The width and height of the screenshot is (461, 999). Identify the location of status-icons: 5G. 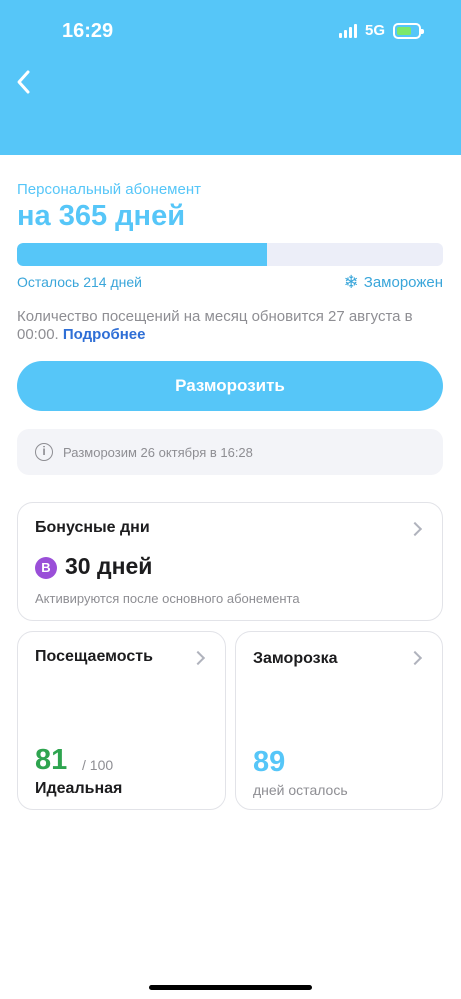
(381, 30).